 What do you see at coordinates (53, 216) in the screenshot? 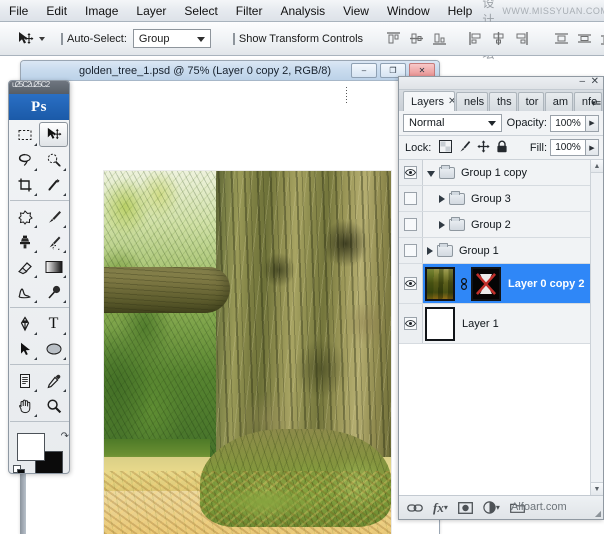
I see `brush-tool` at bounding box center [53, 216].